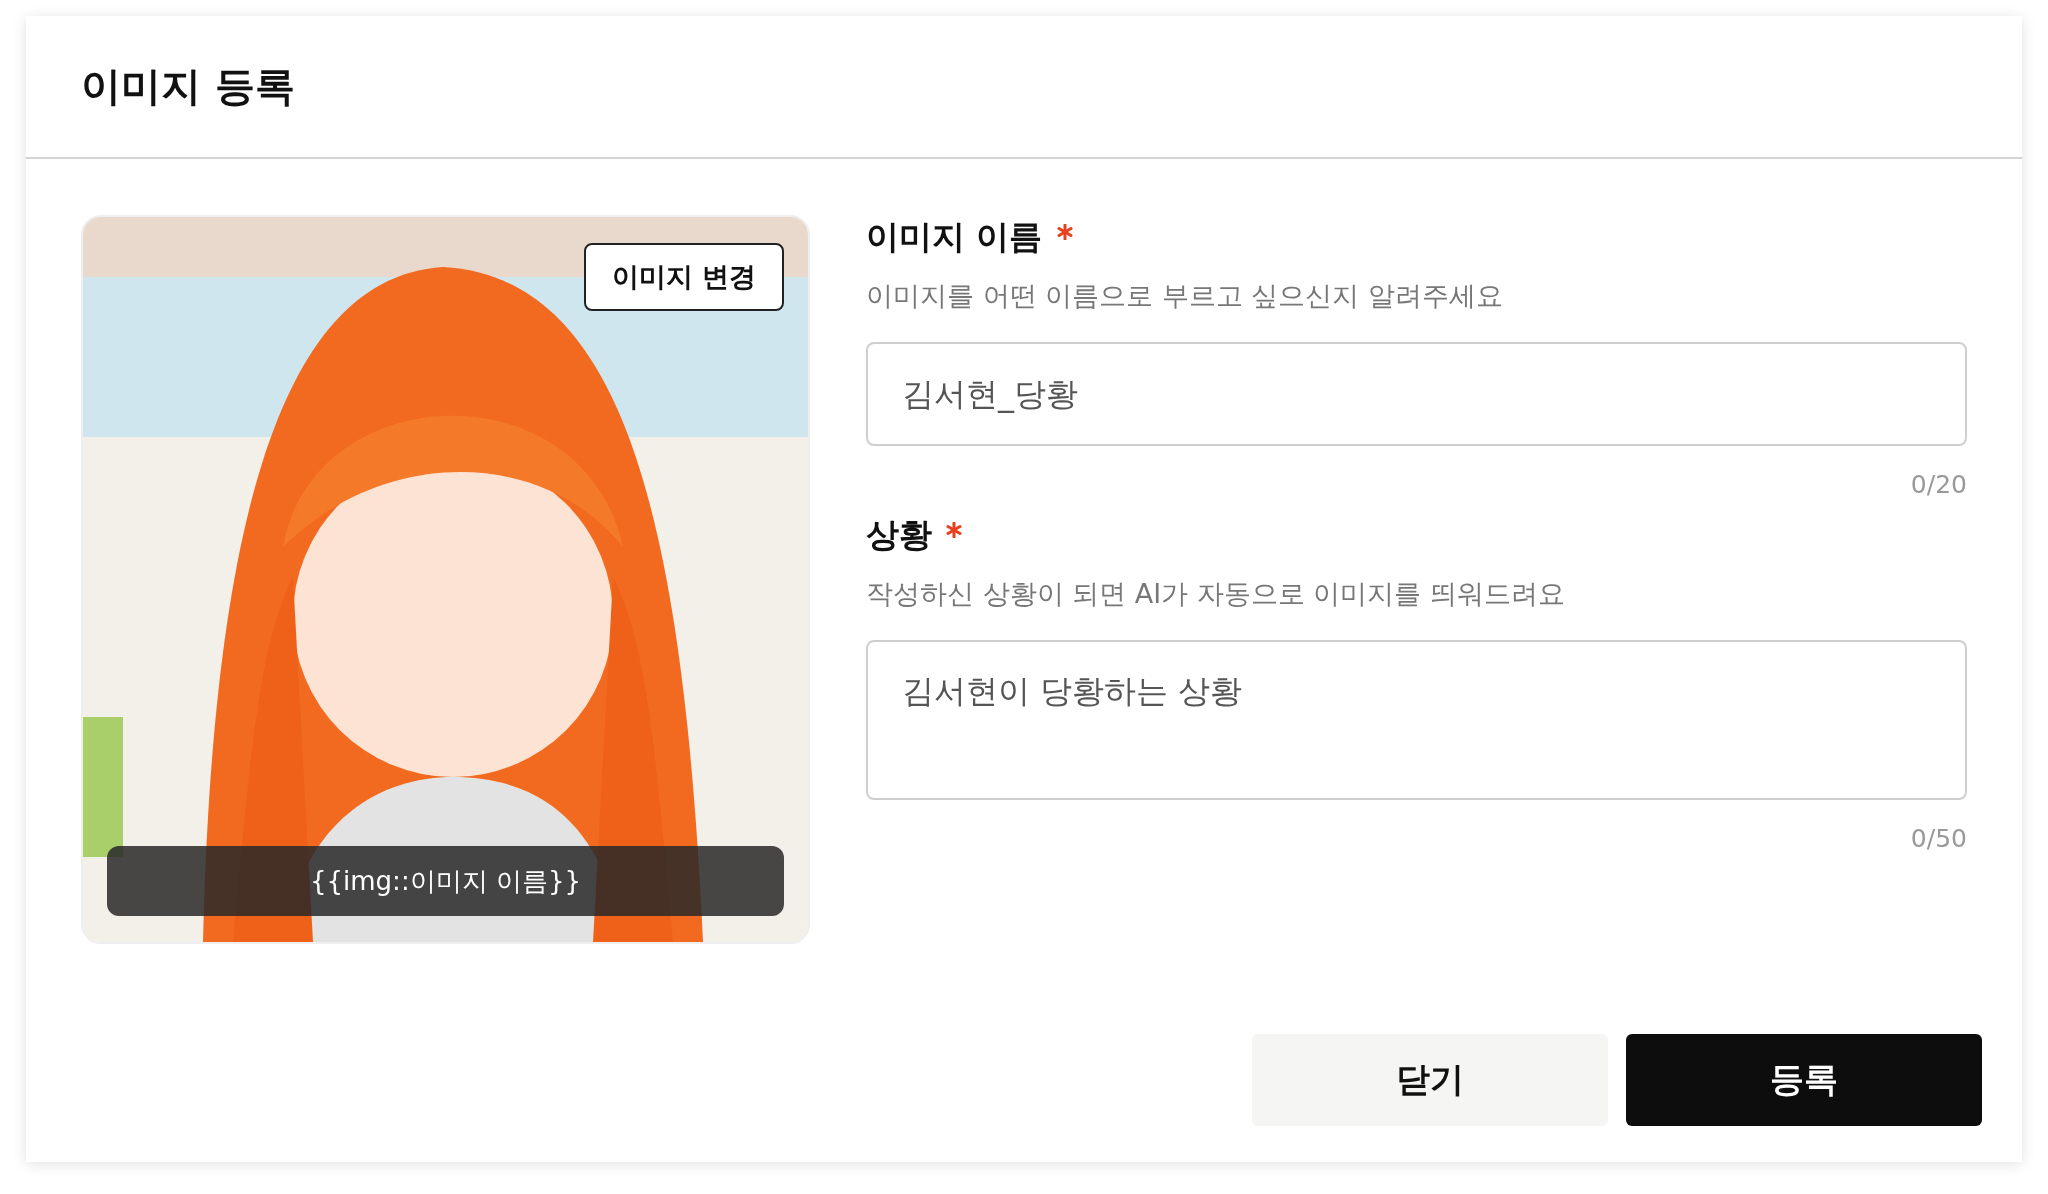 Image resolution: width=2048 pixels, height=1194 pixels. What do you see at coordinates (1185, 296) in the screenshot?
I see `field-hint: 이미지를 어떤 이름으로 부르고 싶으신지 알려주세요` at bounding box center [1185, 296].